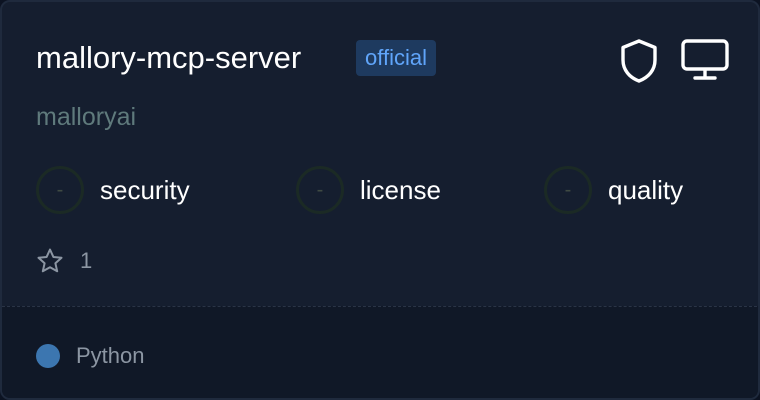 The width and height of the screenshot is (760, 400). What do you see at coordinates (639, 61) in the screenshot?
I see `shield-icon` at bounding box center [639, 61].